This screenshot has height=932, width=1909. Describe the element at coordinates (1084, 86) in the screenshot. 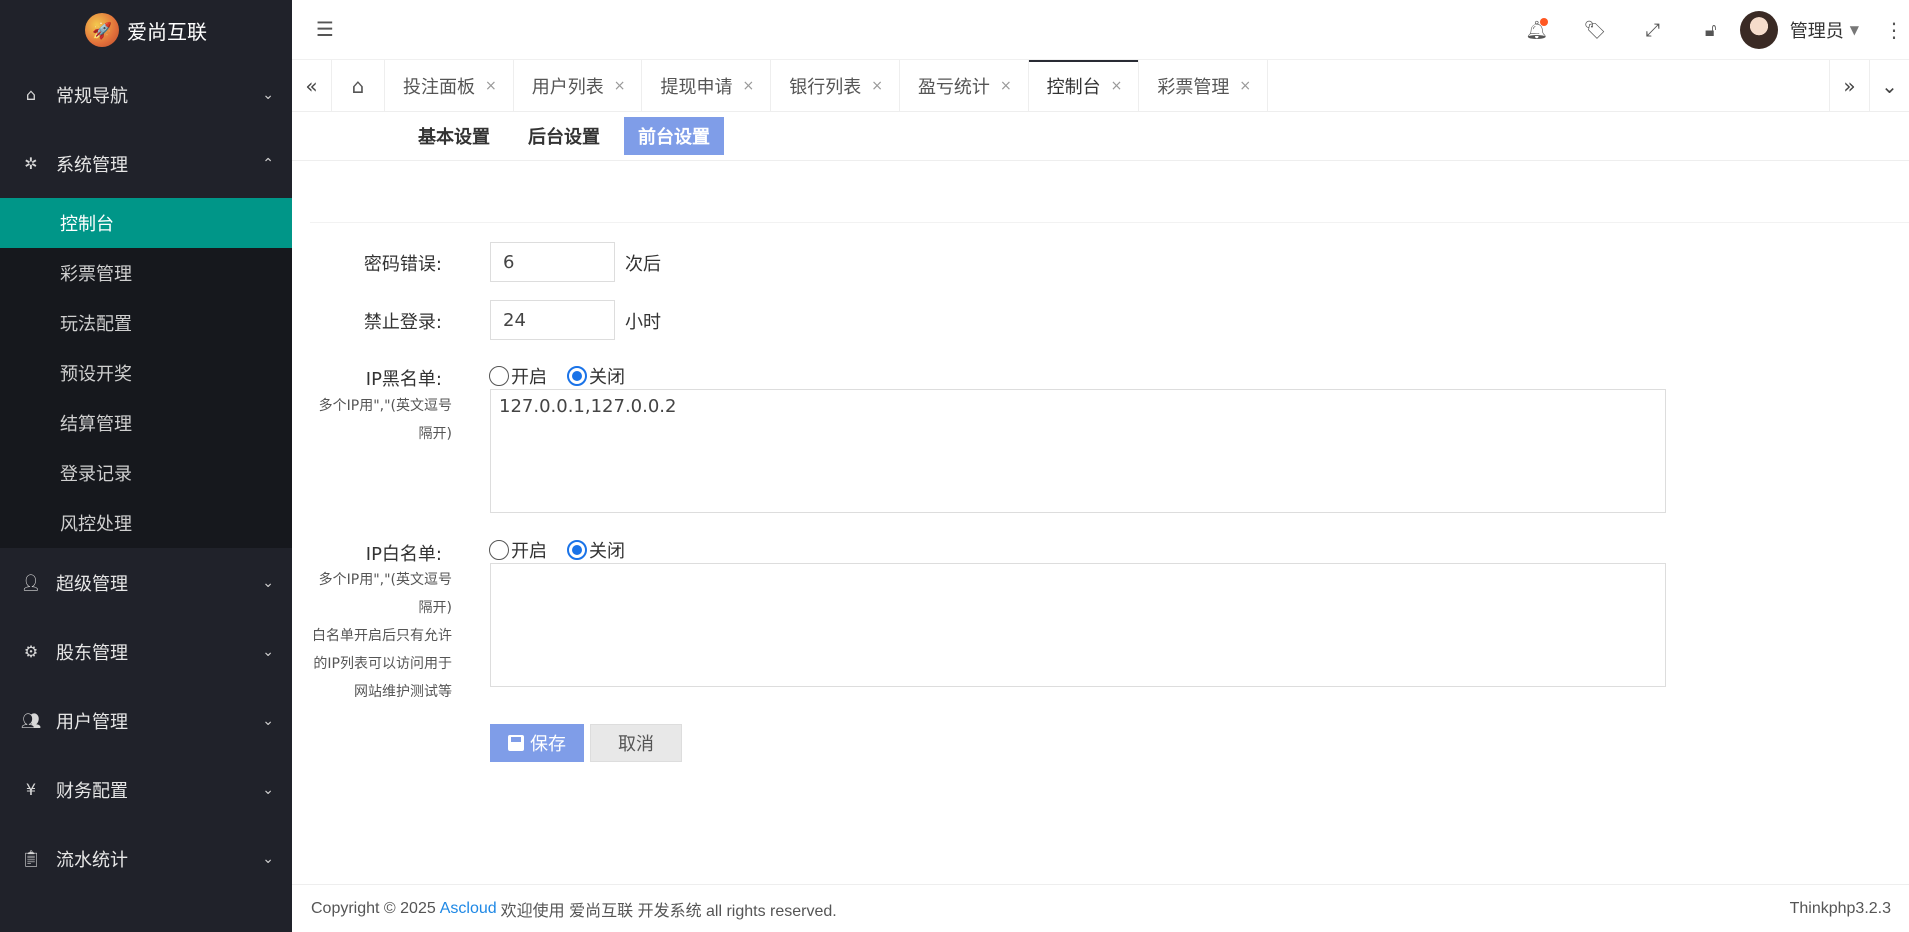

I see `tab-console: 控制台 ×` at that location.